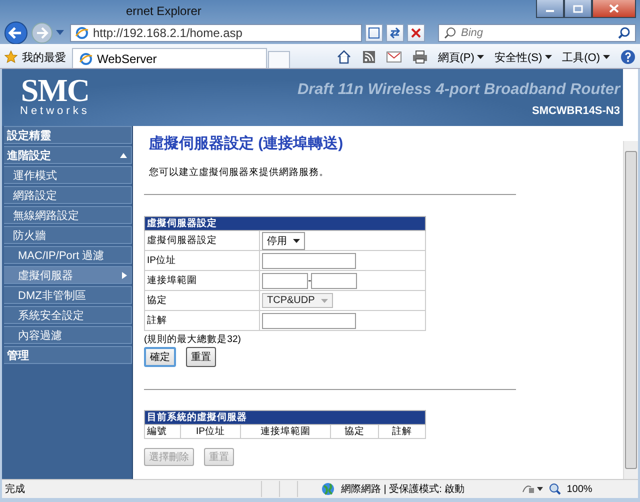  Describe the element at coordinates (55, 111) in the screenshot. I see `logo-subtitle: Networks` at that location.